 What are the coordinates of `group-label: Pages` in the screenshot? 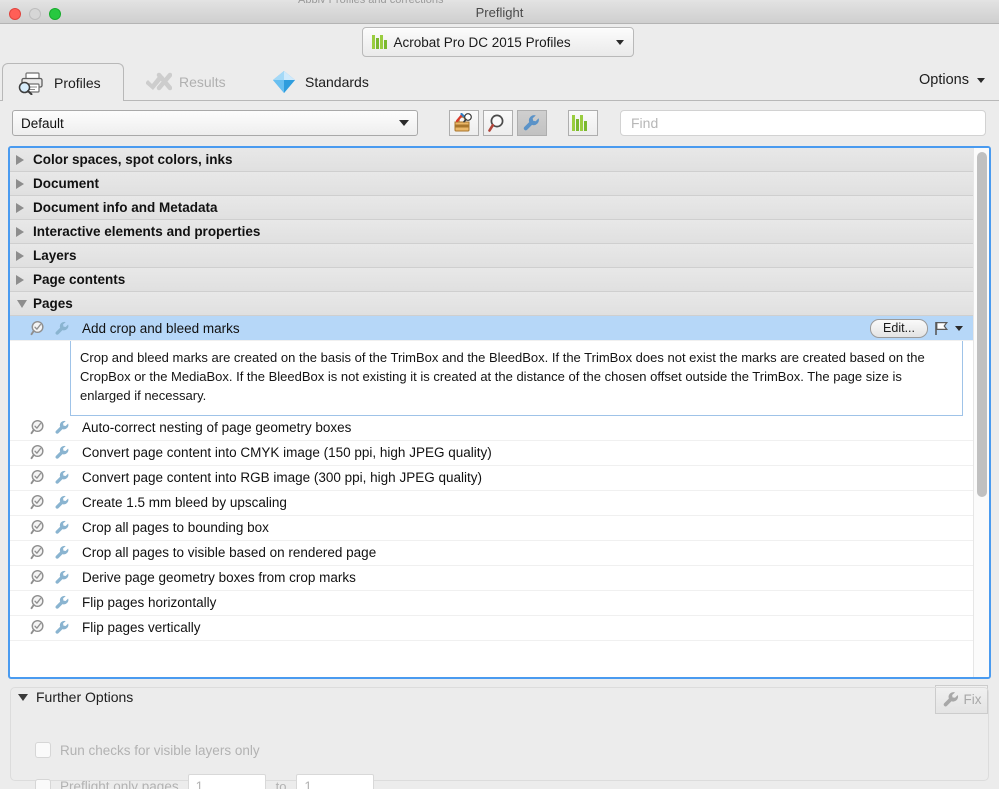 It's located at (53, 303).